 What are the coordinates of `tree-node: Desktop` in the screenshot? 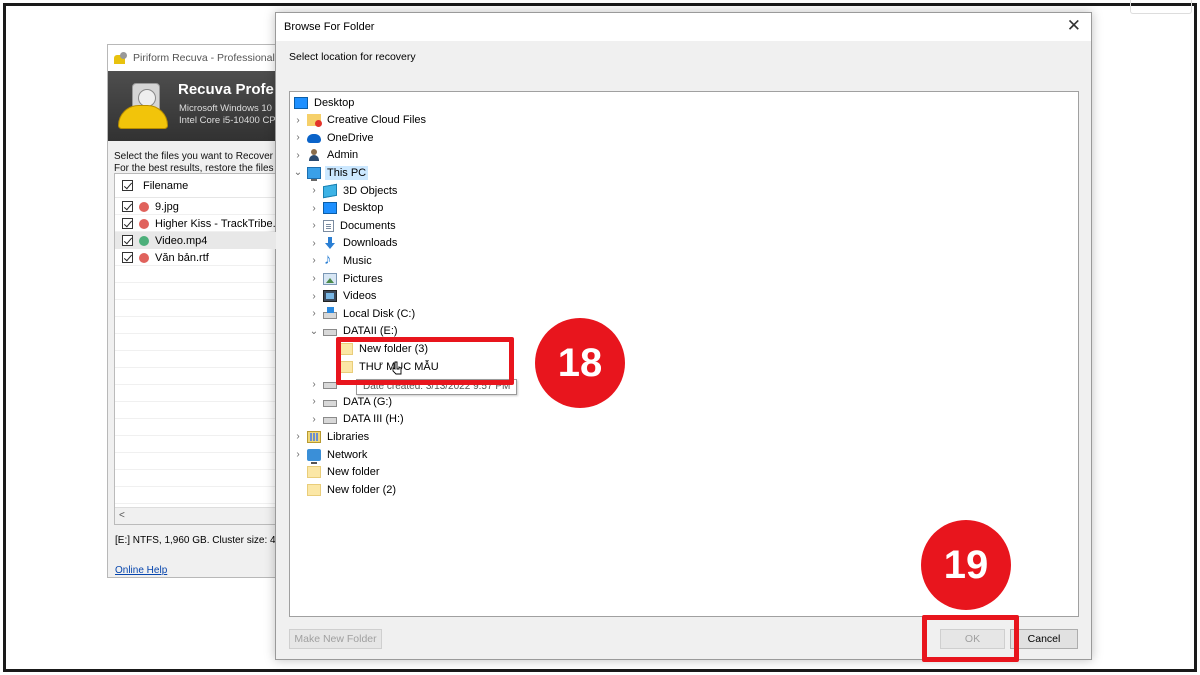 It's located at (323, 102).